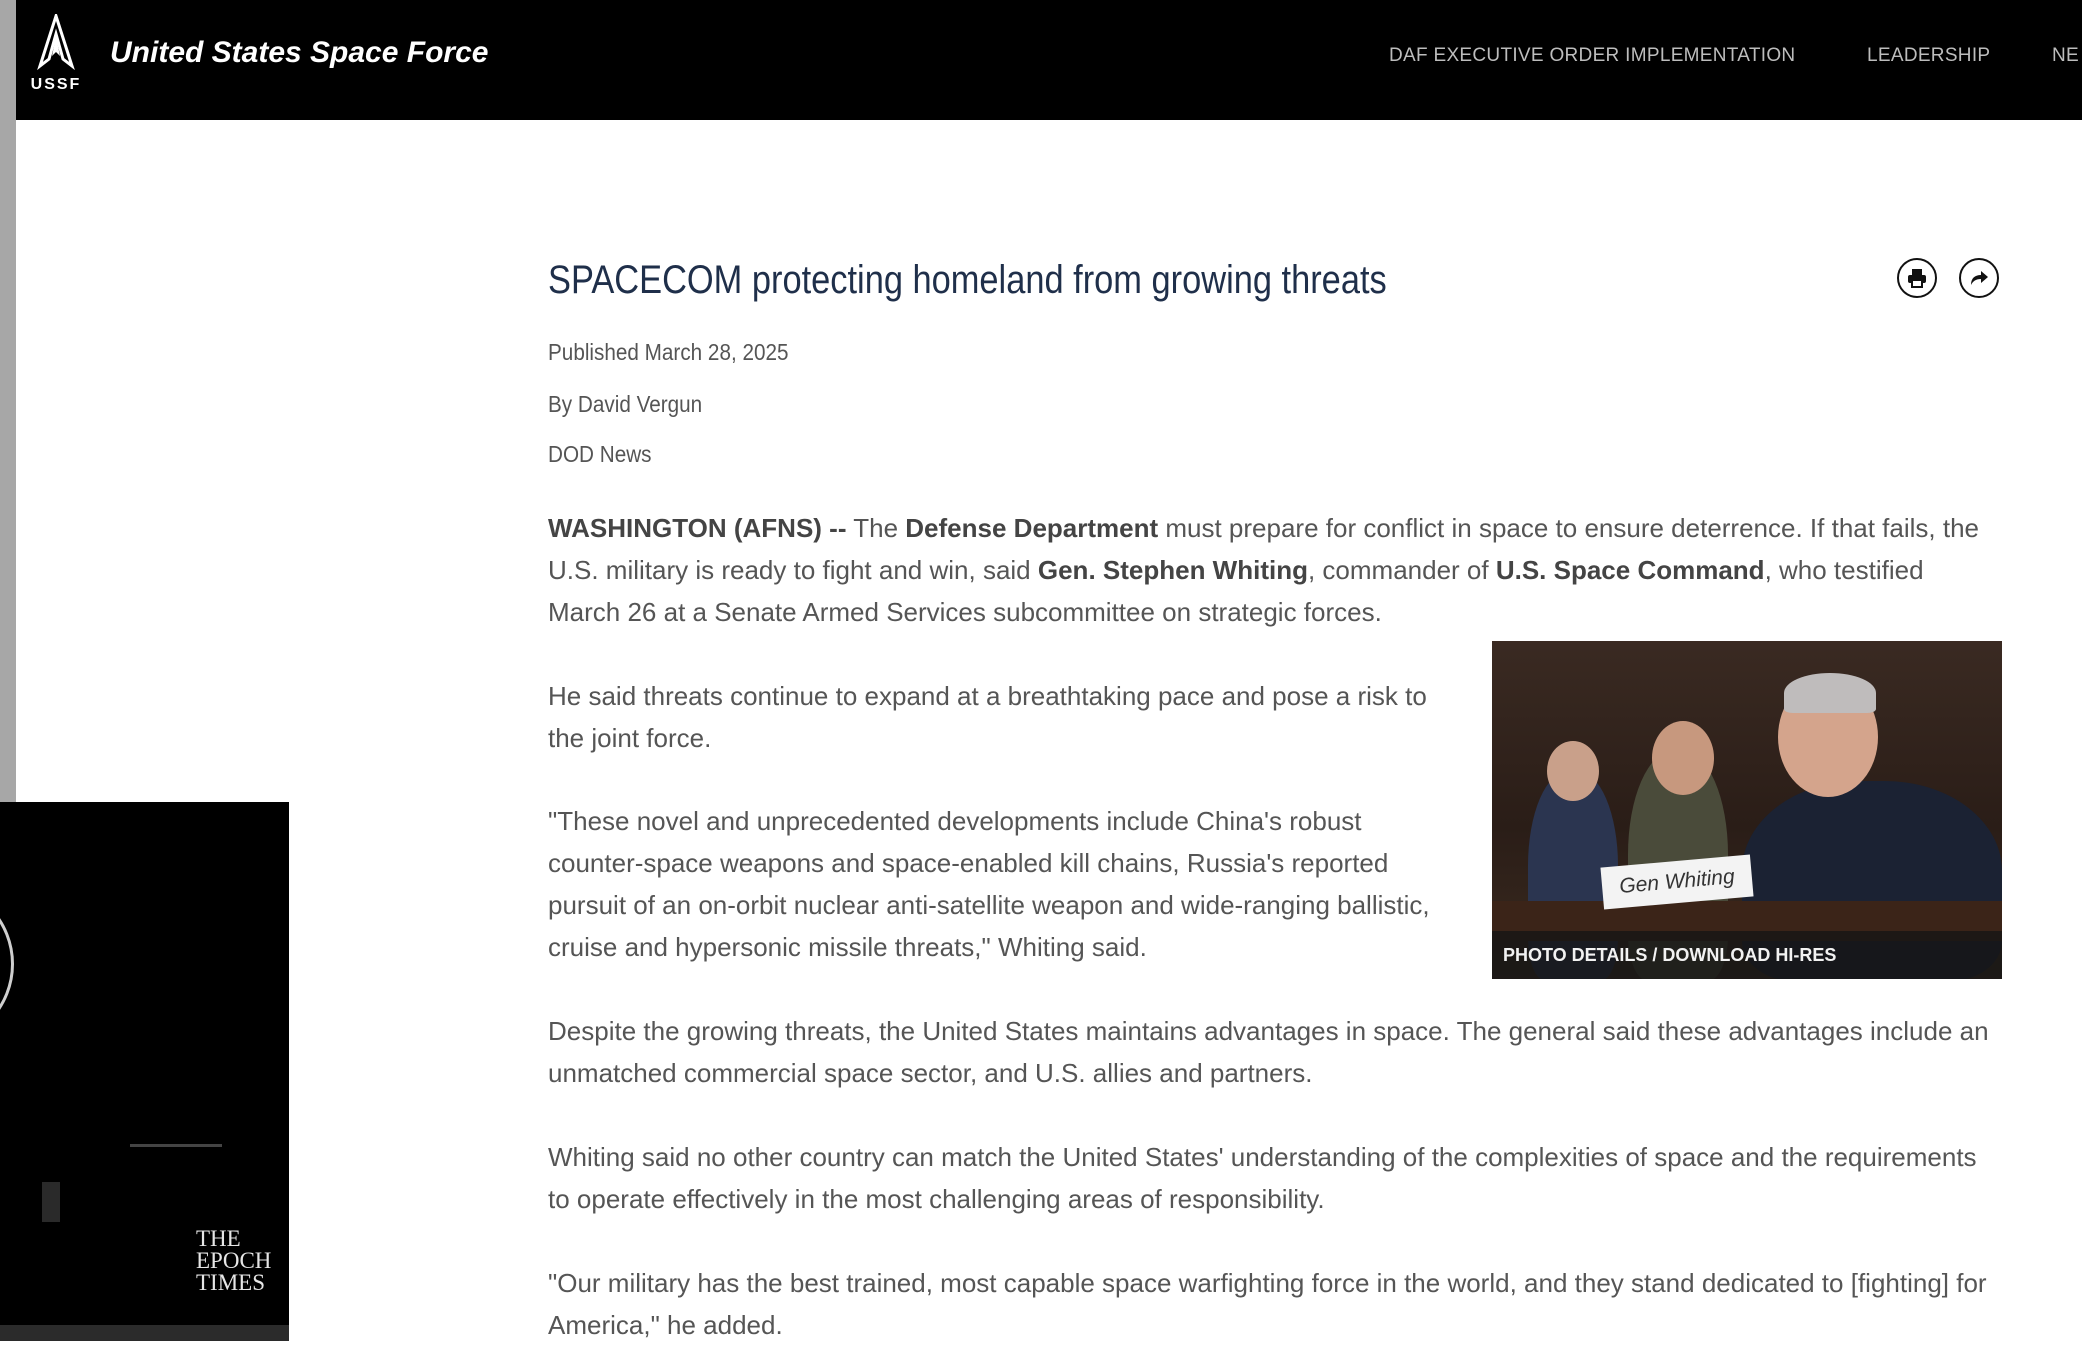 This screenshot has width=2082, height=1346. What do you see at coordinates (1830, 693) in the screenshot?
I see `photo-hair-general` at bounding box center [1830, 693].